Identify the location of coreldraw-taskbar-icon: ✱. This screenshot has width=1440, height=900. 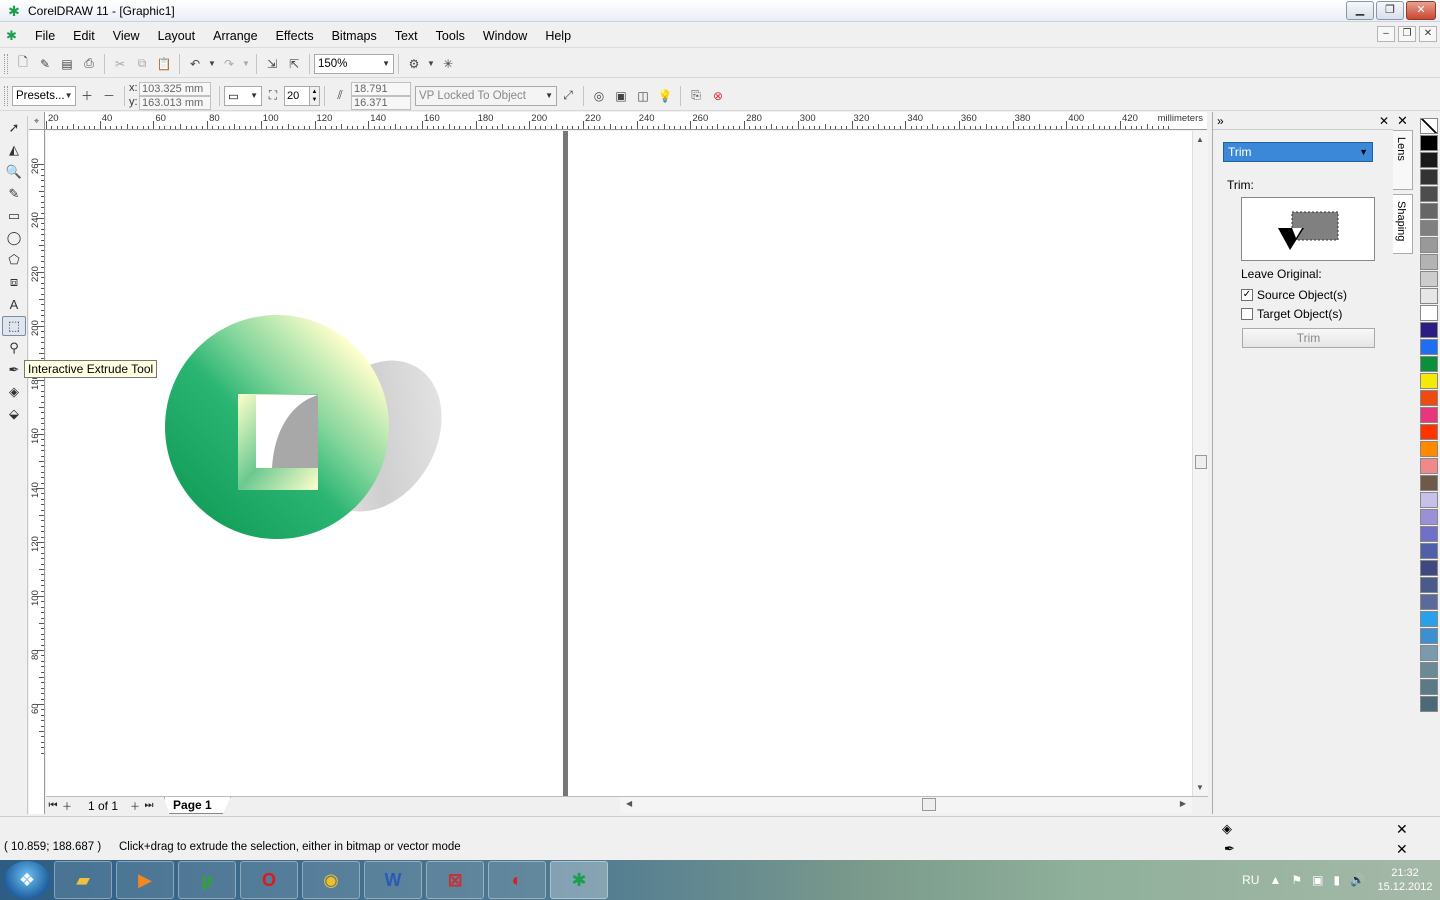
(579, 880).